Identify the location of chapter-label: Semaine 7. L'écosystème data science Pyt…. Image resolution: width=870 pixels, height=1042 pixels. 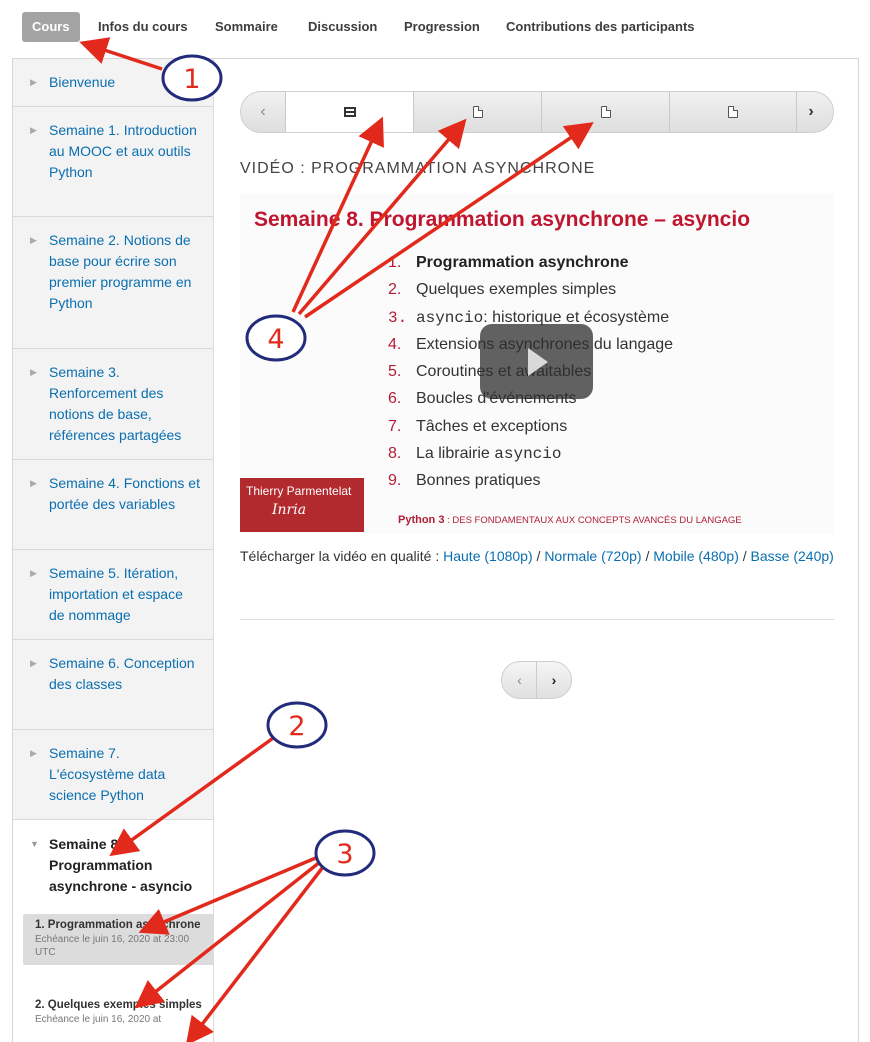
(107, 774).